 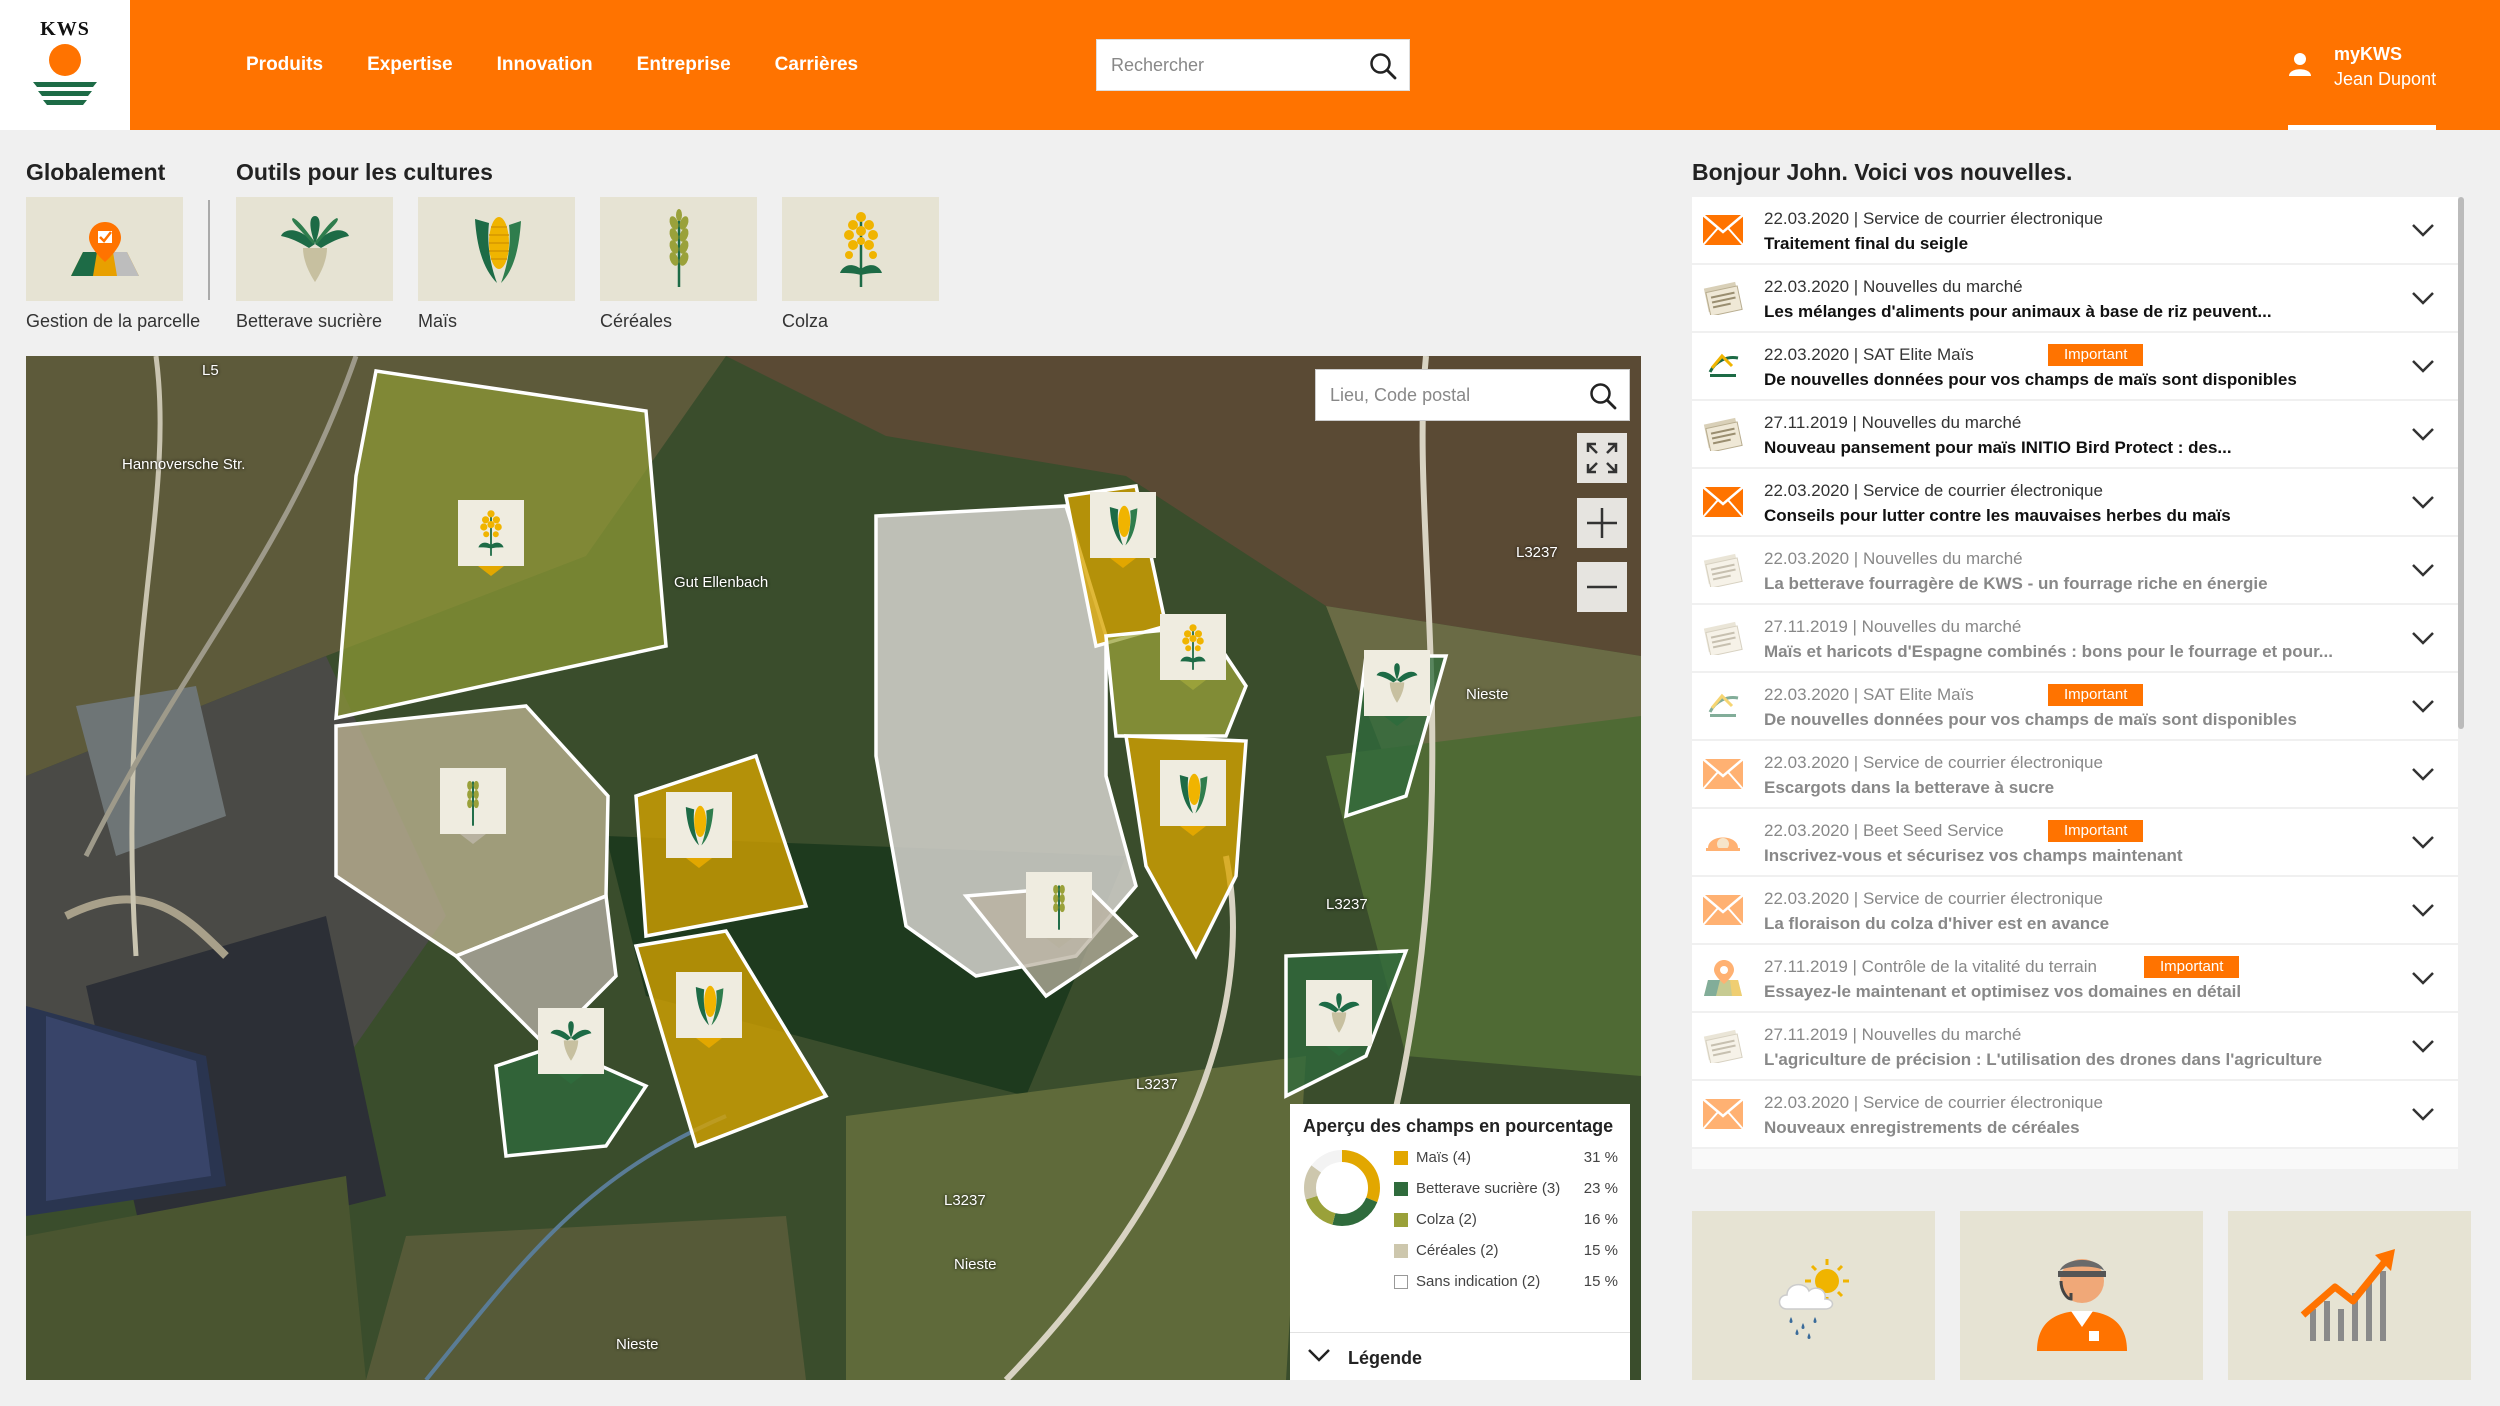 I want to click on legend-name: Sans indication (2), so click(x=1478, y=1281).